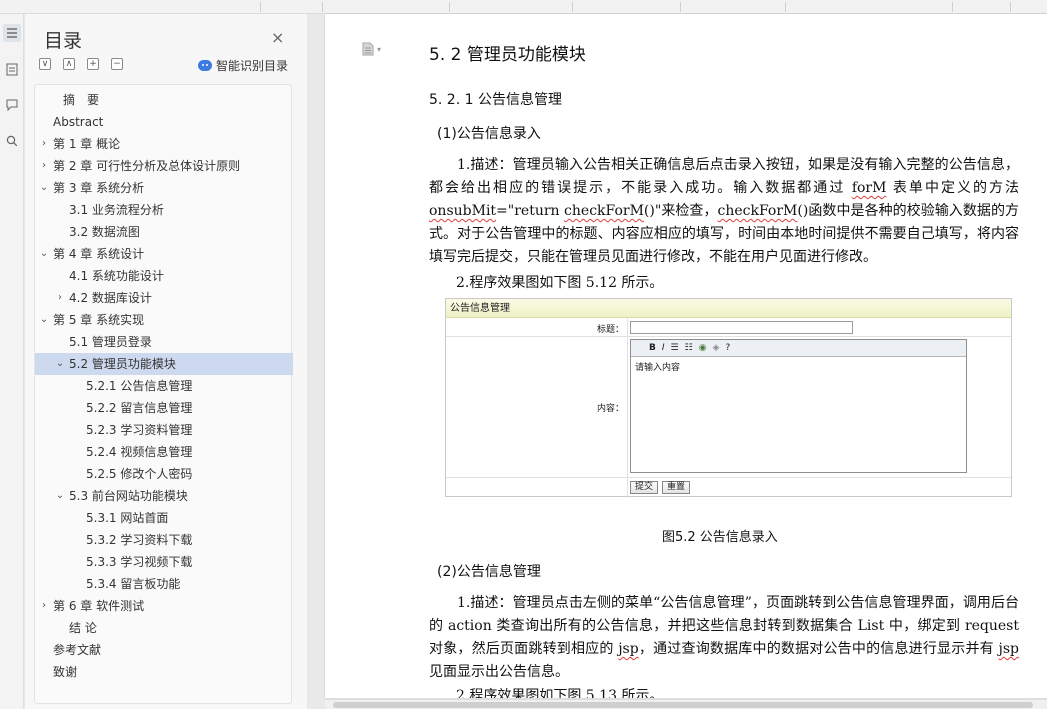 The height and width of the screenshot is (709, 1047). I want to click on screenshot-title-row: 标题：, so click(728, 327).